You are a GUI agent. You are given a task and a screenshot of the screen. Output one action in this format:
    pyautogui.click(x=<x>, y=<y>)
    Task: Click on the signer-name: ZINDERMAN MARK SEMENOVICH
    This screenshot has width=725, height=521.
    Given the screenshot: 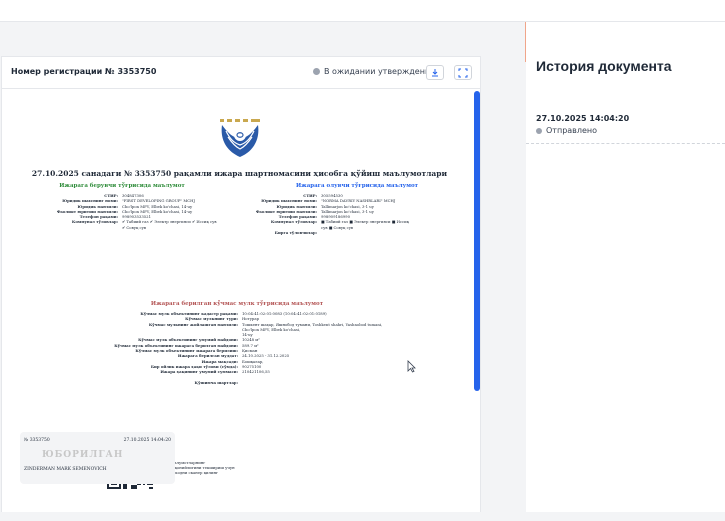 What is the action you would take?
    pyautogui.click(x=65, y=469)
    